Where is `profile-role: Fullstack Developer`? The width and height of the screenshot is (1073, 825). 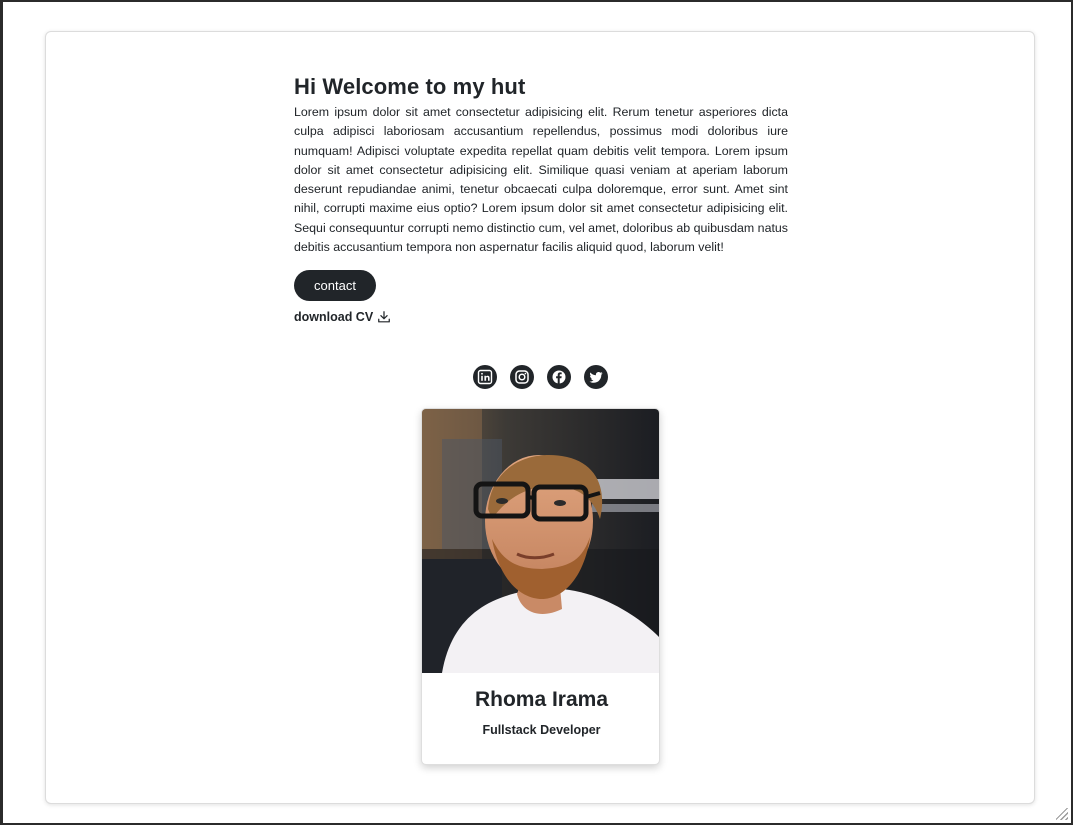 profile-role: Fullstack Developer is located at coordinates (541, 730).